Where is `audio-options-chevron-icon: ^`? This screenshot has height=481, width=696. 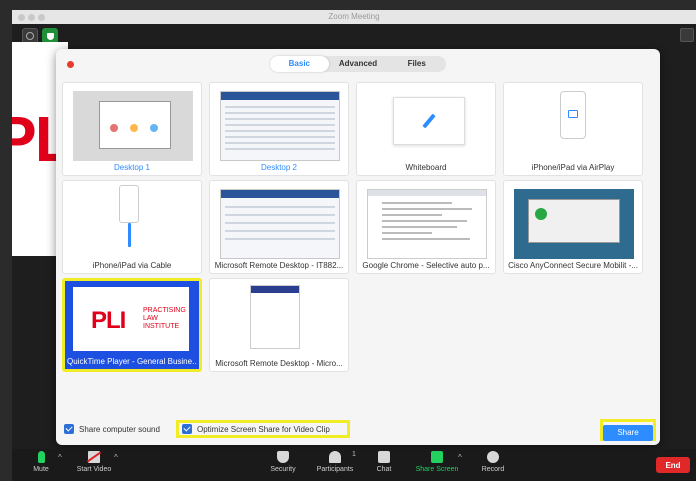
audio-options-chevron-icon: ^ is located at coordinates (60, 457).